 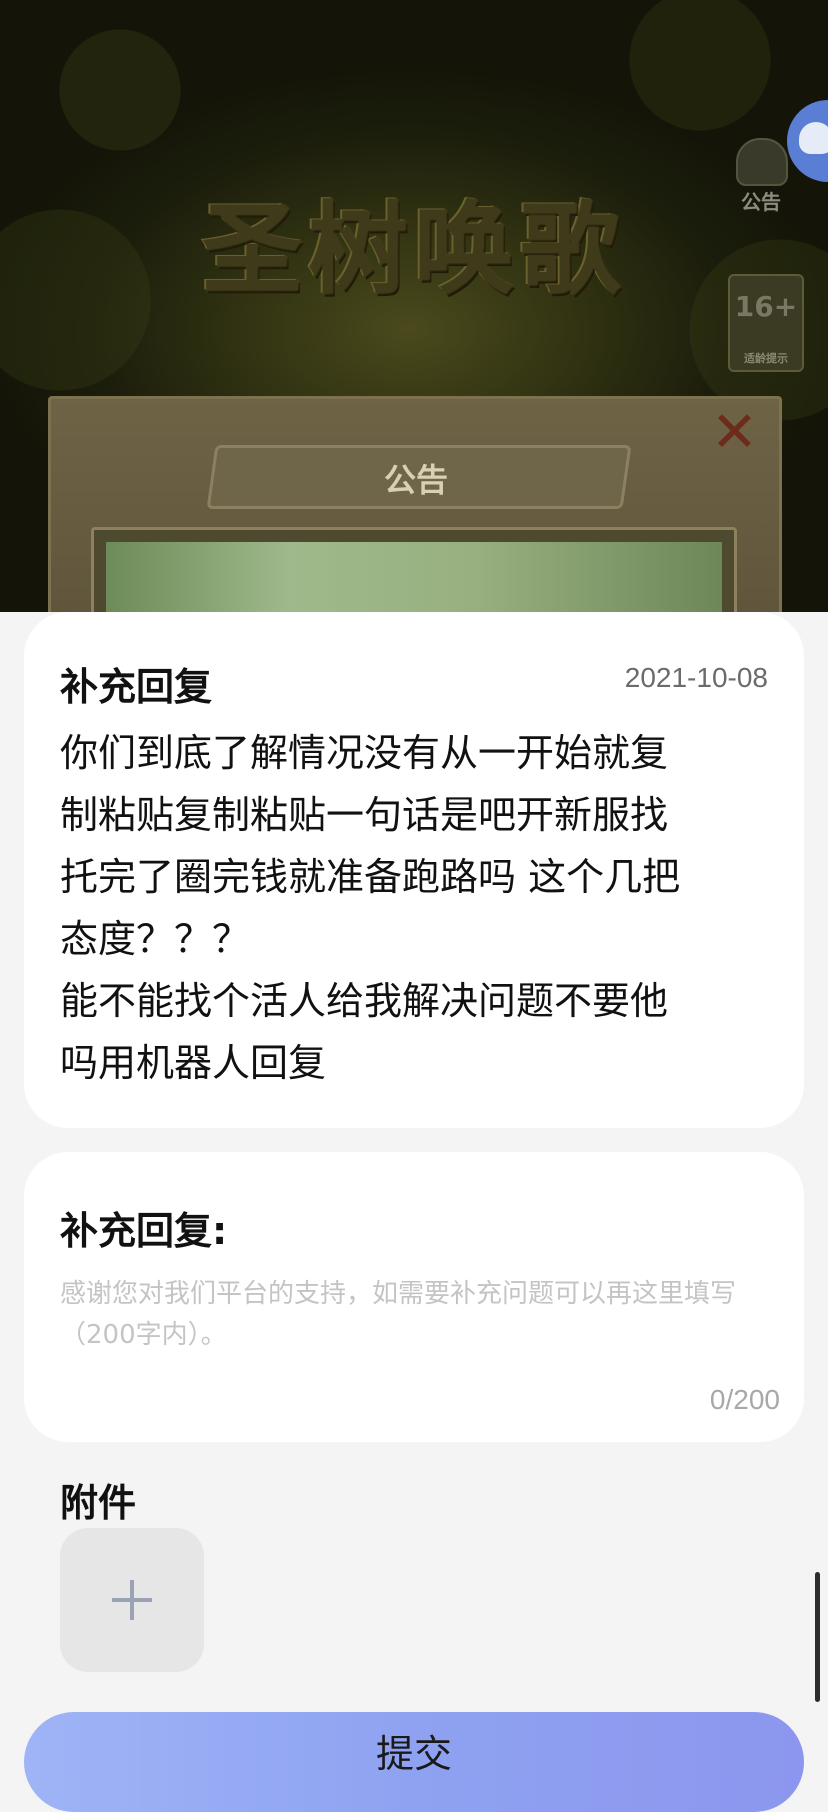 I want to click on plus-icon, so click(x=132, y=1600).